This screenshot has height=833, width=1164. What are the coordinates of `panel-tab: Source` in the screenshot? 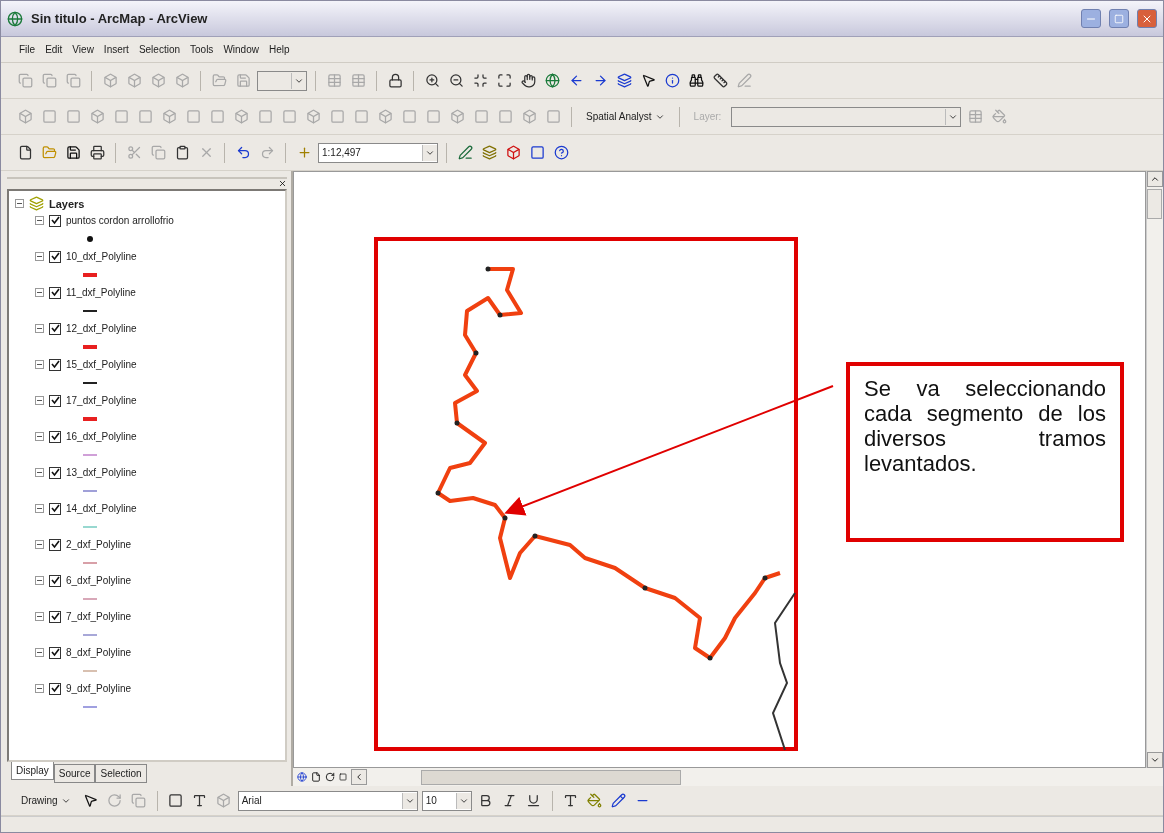 It's located at (74, 773).